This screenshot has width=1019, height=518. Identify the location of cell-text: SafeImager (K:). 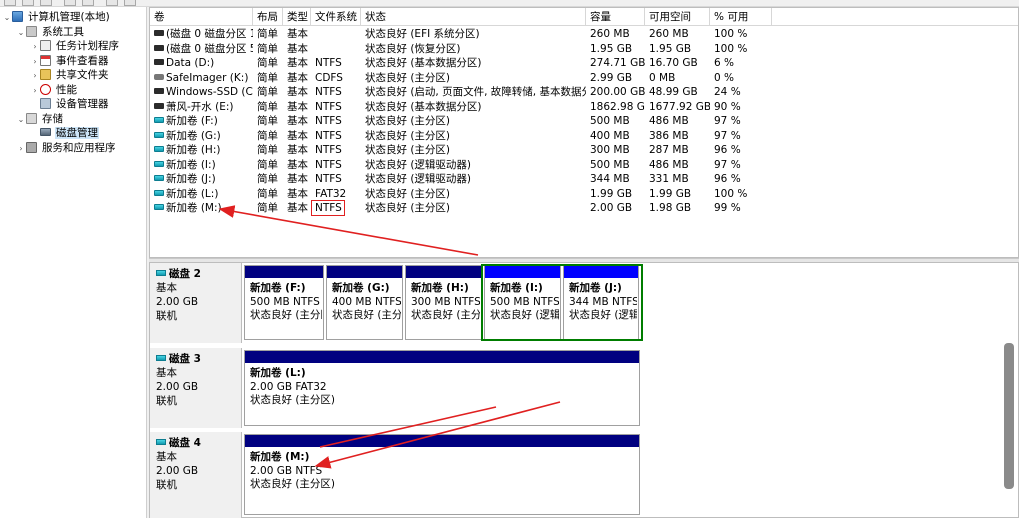
(207, 77).